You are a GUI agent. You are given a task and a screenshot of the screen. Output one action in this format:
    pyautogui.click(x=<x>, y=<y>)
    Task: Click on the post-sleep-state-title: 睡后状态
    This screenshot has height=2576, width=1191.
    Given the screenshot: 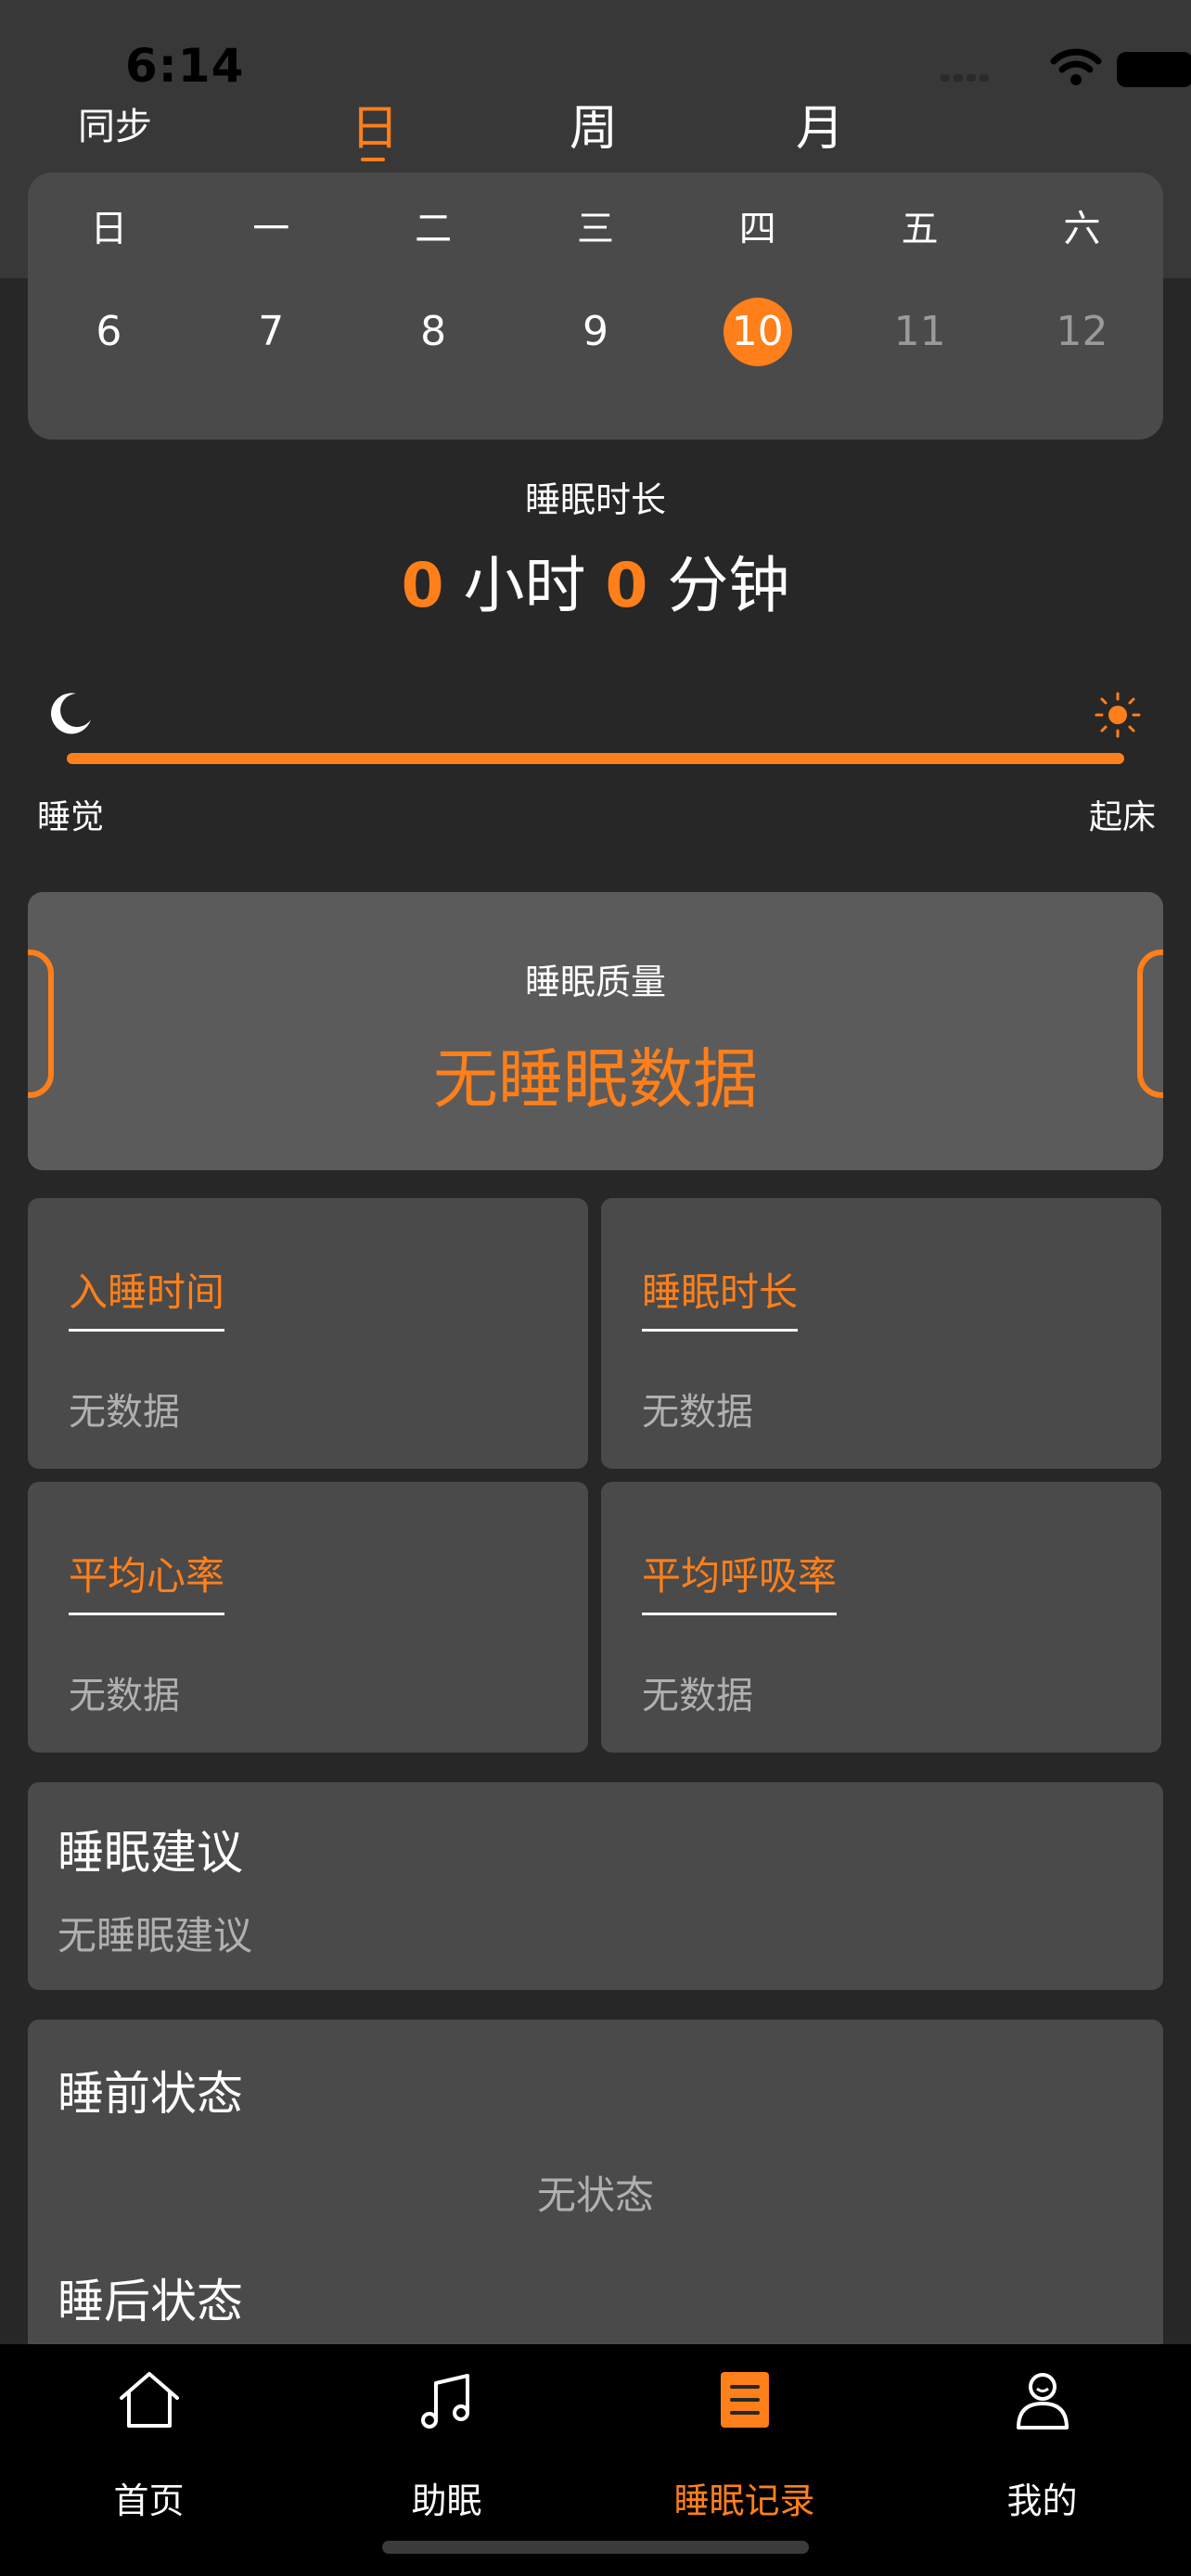 What is the action you would take?
    pyautogui.click(x=151, y=2301)
    